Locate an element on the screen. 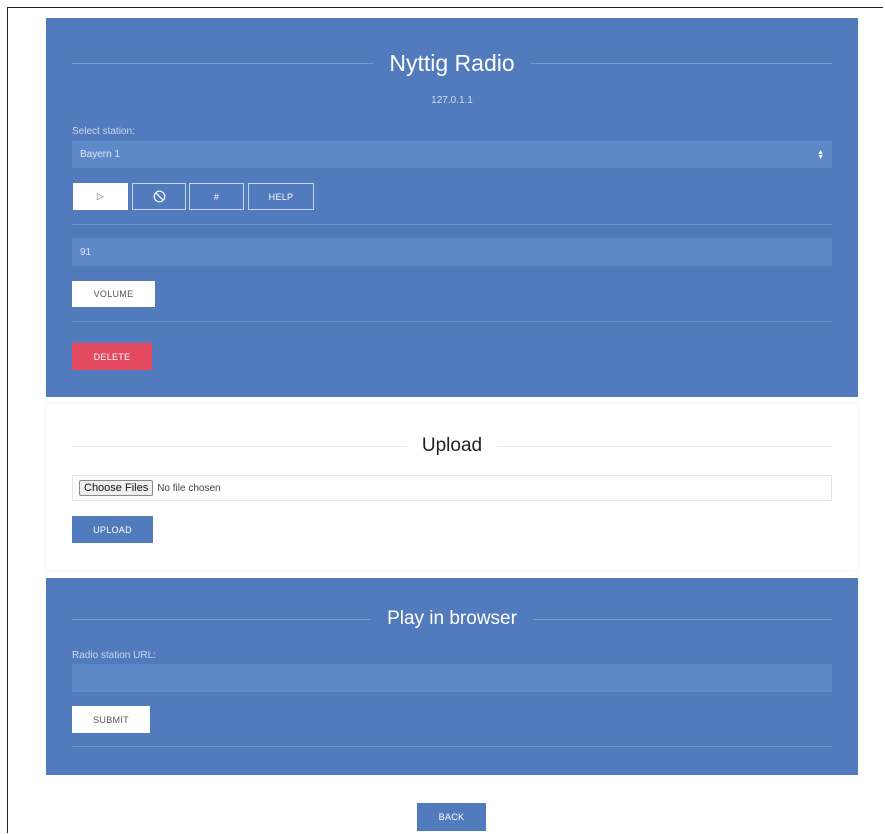  volume-button: VOLUME is located at coordinates (113, 294).